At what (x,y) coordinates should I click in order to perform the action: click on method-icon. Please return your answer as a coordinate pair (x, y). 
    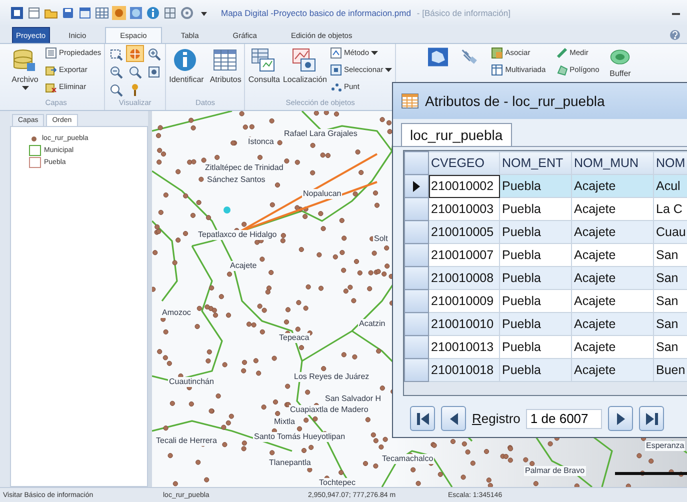
    Looking at the image, I should click on (336, 52).